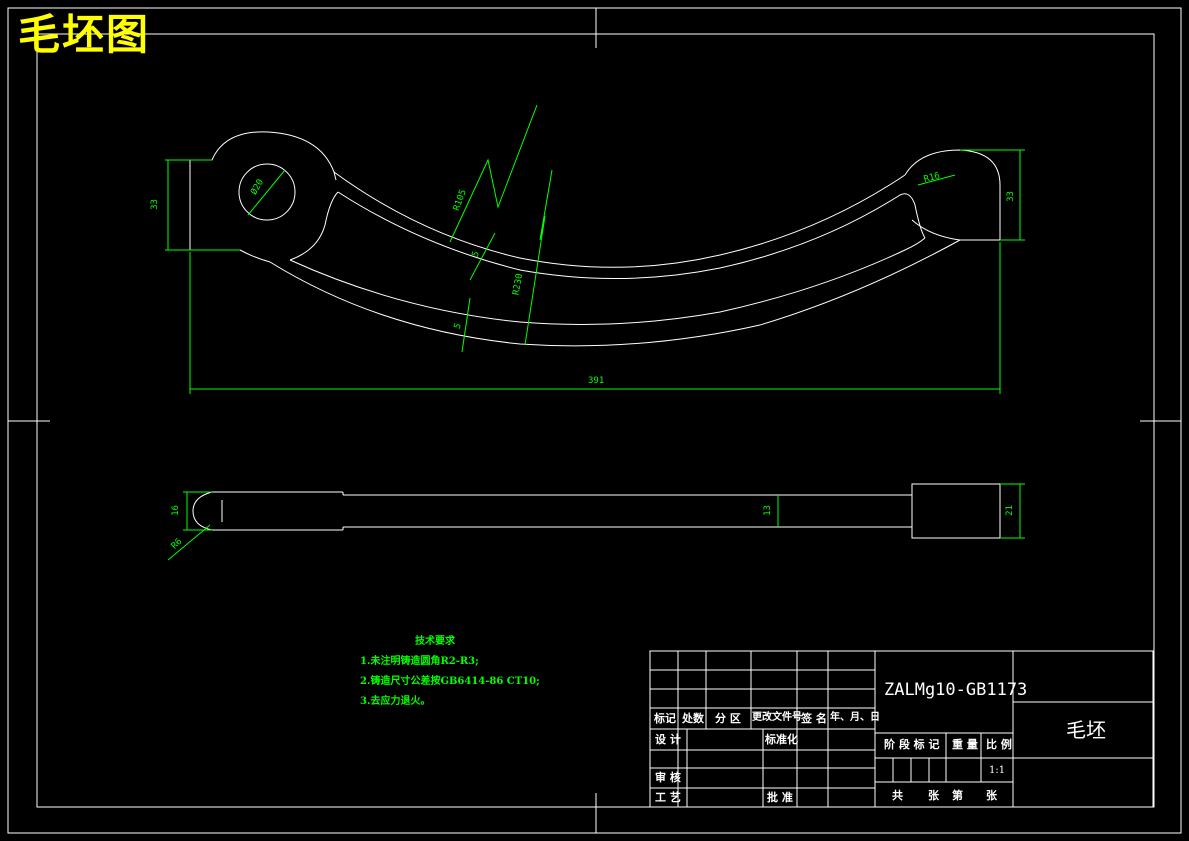 The image size is (1189, 841). I want to click on dim-right-height: 33, so click(1010, 196).